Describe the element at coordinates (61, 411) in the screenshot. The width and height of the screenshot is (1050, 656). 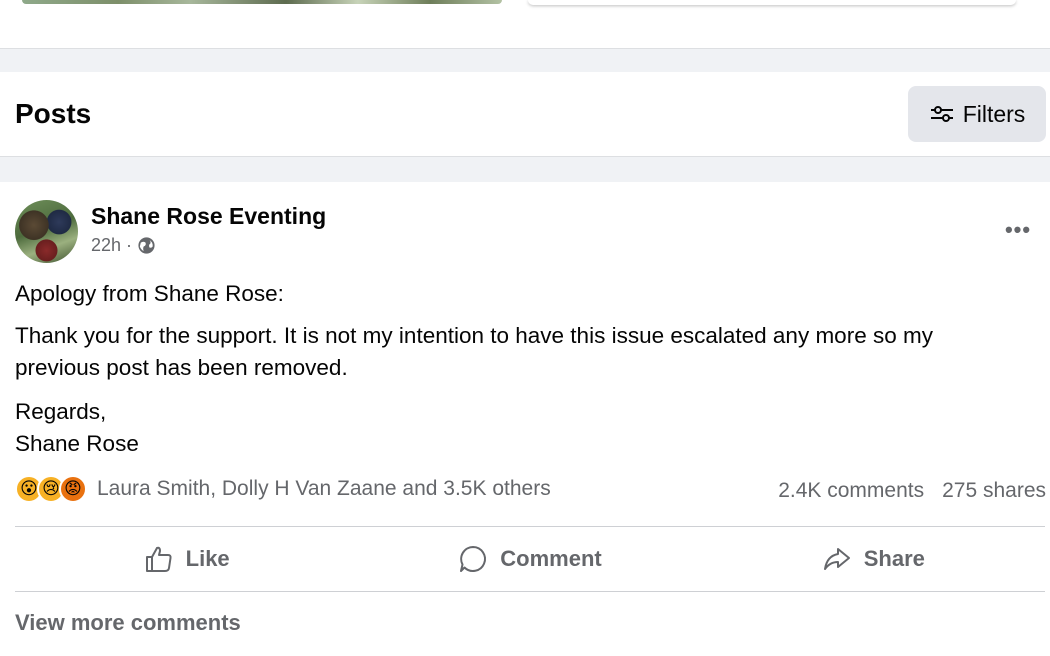
I see `post-text-regards: Regards,` at that location.